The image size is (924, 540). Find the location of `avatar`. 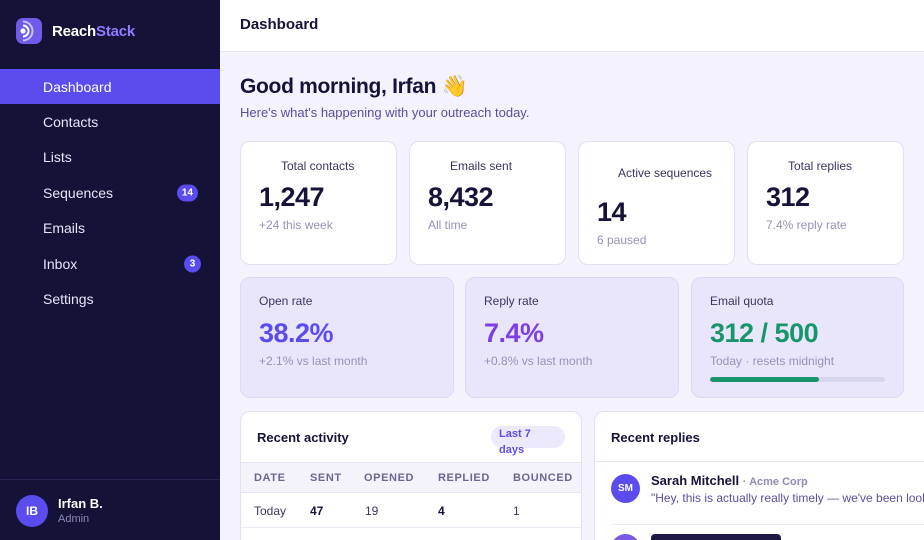

avatar is located at coordinates (625, 537).